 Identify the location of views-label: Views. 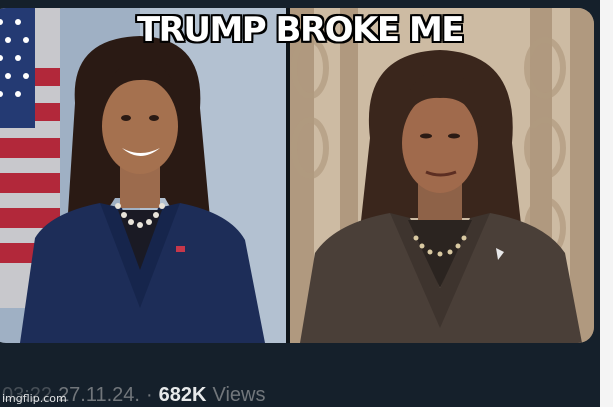
(239, 395).